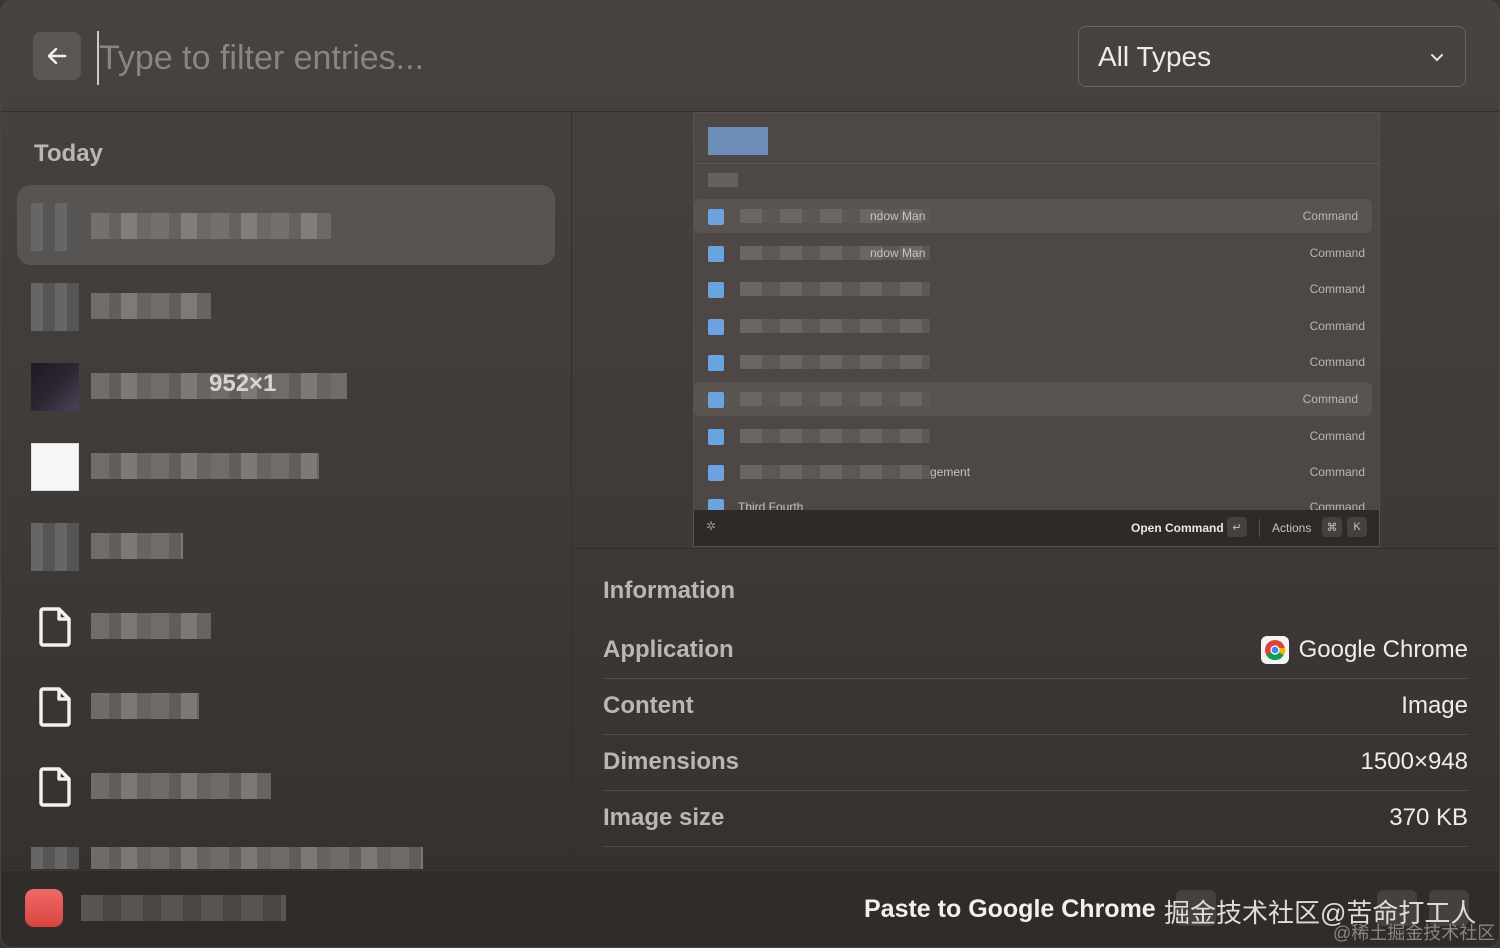  I want to click on arrow-left-icon, so click(57, 56).